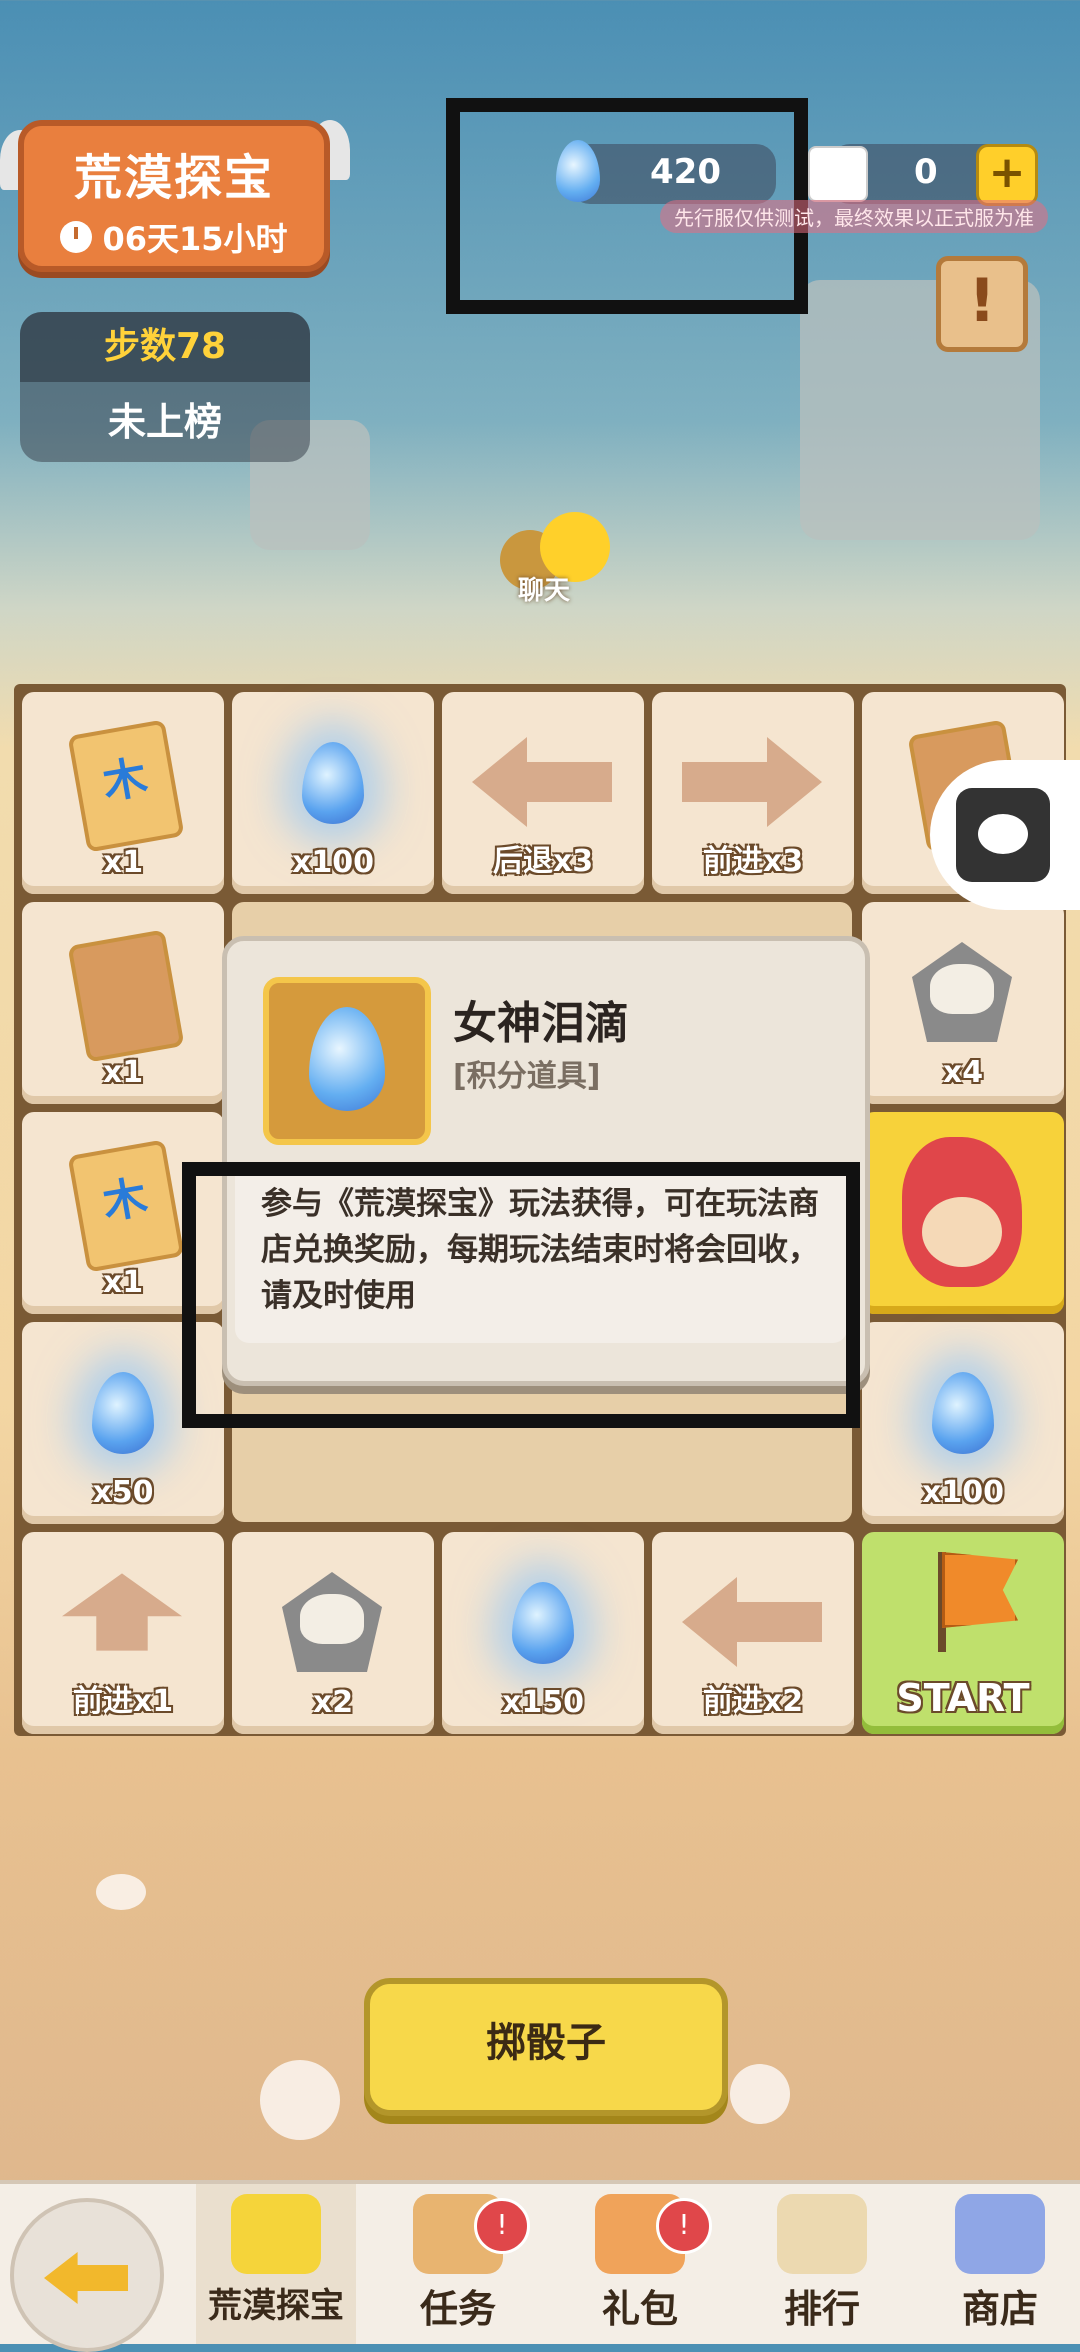  What do you see at coordinates (822, 2234) in the screenshot?
I see `podium-icon` at bounding box center [822, 2234].